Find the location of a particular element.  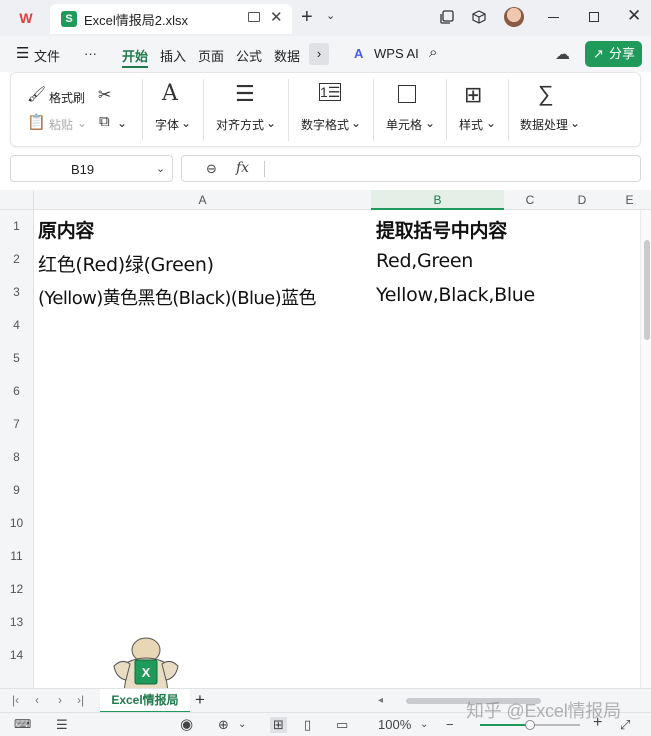

tab-insert: 插入 is located at coordinates (173, 55).